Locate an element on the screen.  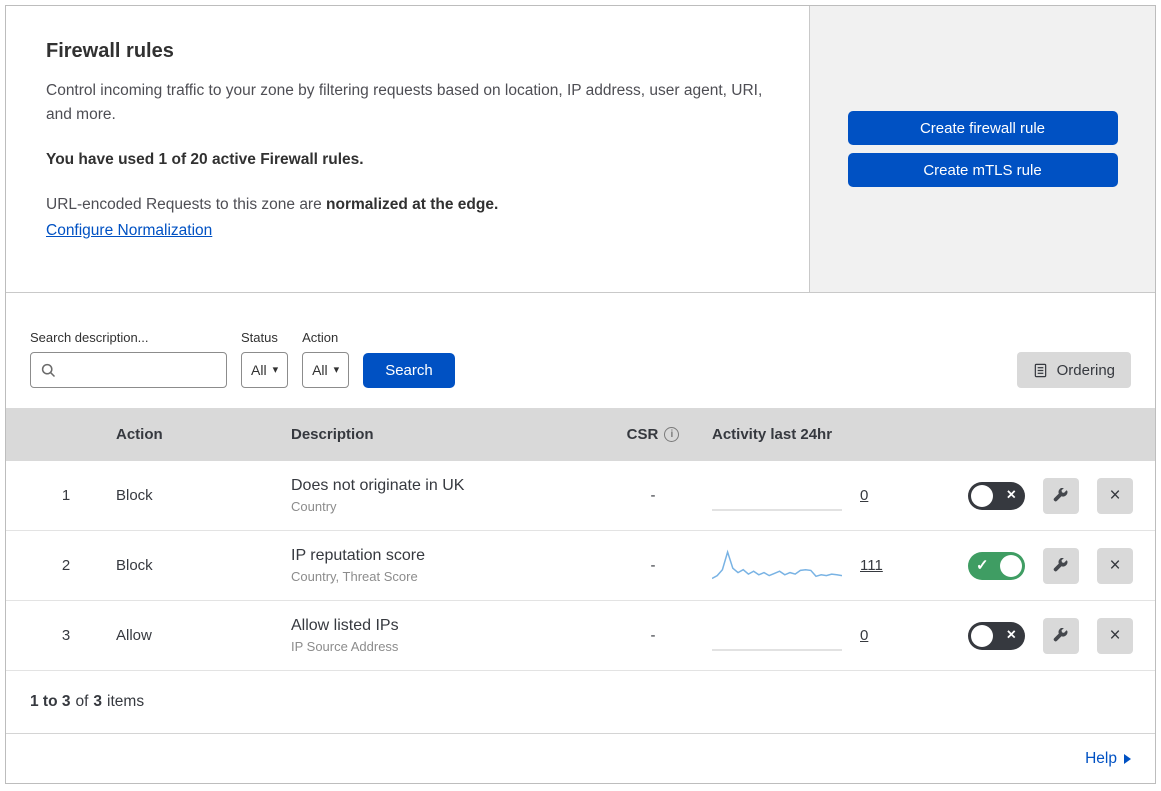
rule-description: IP reputation score is located at coordinates (358, 555).